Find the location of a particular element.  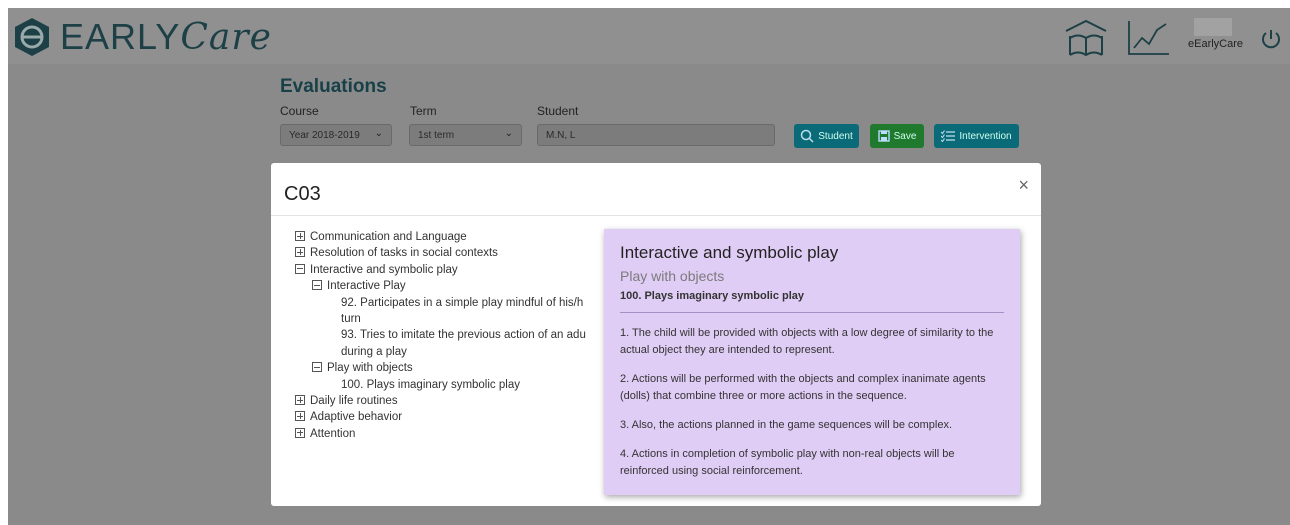

checklist-icon is located at coordinates (948, 136).